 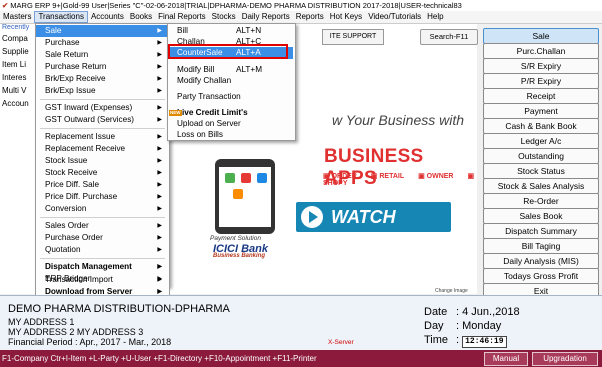 I want to click on menu-item-stock-receive: Stock Receive ▶, so click(x=101, y=173).